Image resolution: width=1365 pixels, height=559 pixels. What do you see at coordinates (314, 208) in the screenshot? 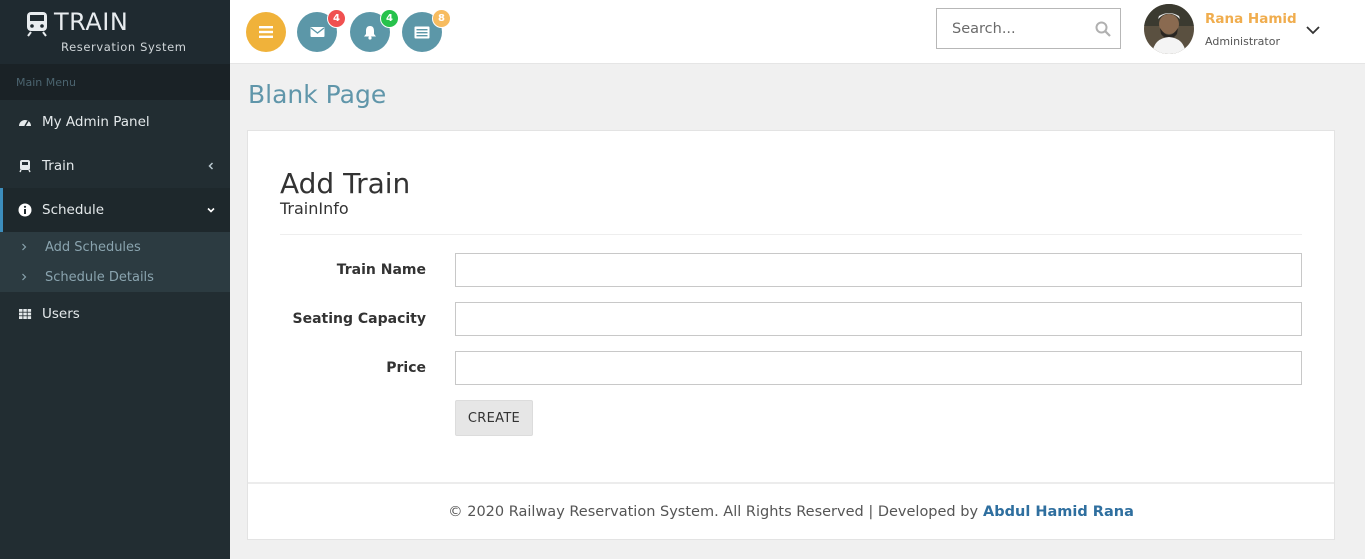
I see `form-subtitle: TrainInfo` at bounding box center [314, 208].